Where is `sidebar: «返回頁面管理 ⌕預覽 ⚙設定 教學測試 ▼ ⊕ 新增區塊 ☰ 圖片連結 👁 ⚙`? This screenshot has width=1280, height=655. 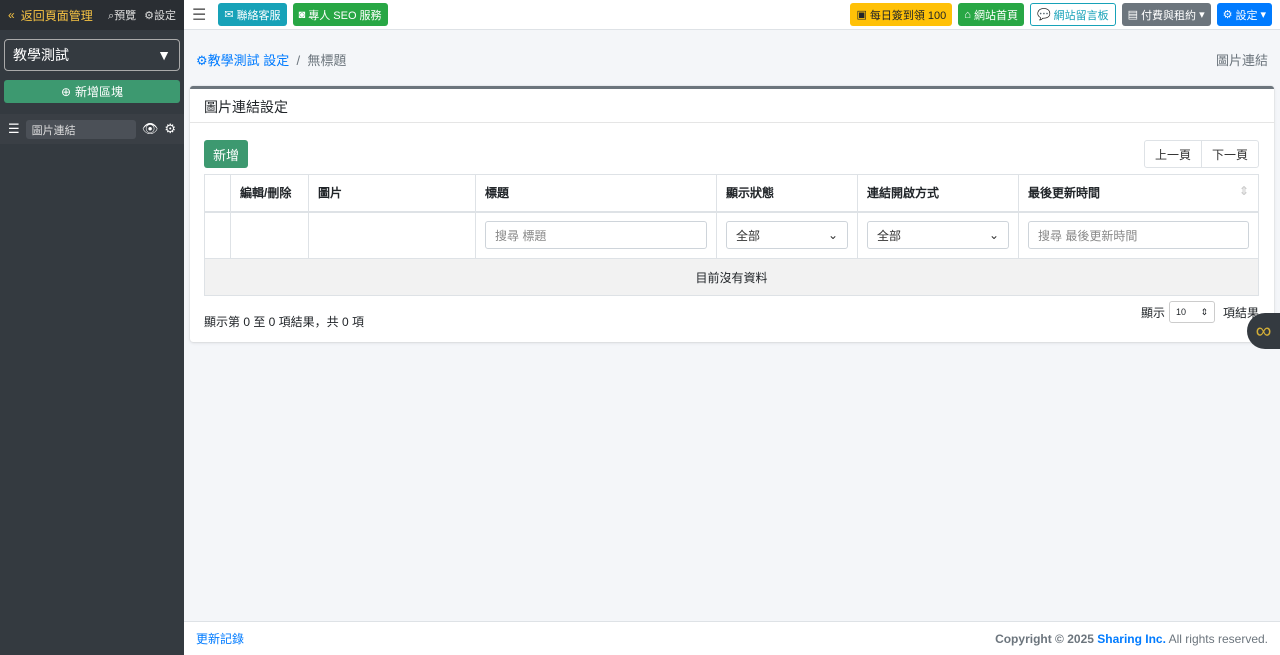 sidebar: «返回頁面管理 ⌕預覽 ⚙設定 教學測試 ▼ ⊕ 新增區塊 ☰ 圖片連結 👁 ⚙ is located at coordinates (92, 327).